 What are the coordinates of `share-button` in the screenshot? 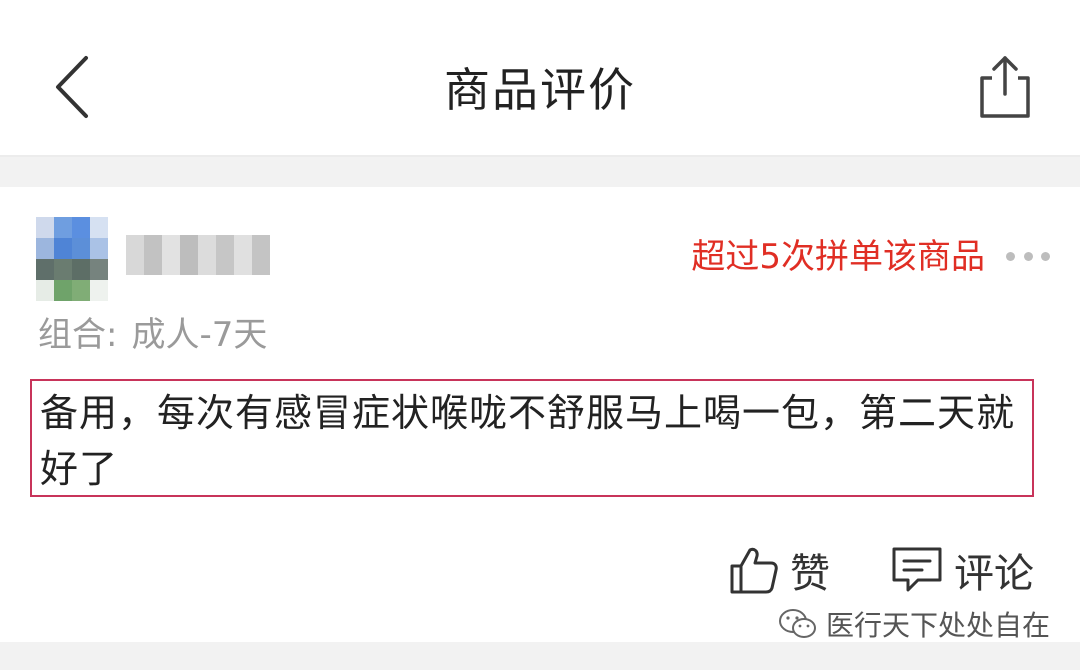 It's located at (1004, 86).